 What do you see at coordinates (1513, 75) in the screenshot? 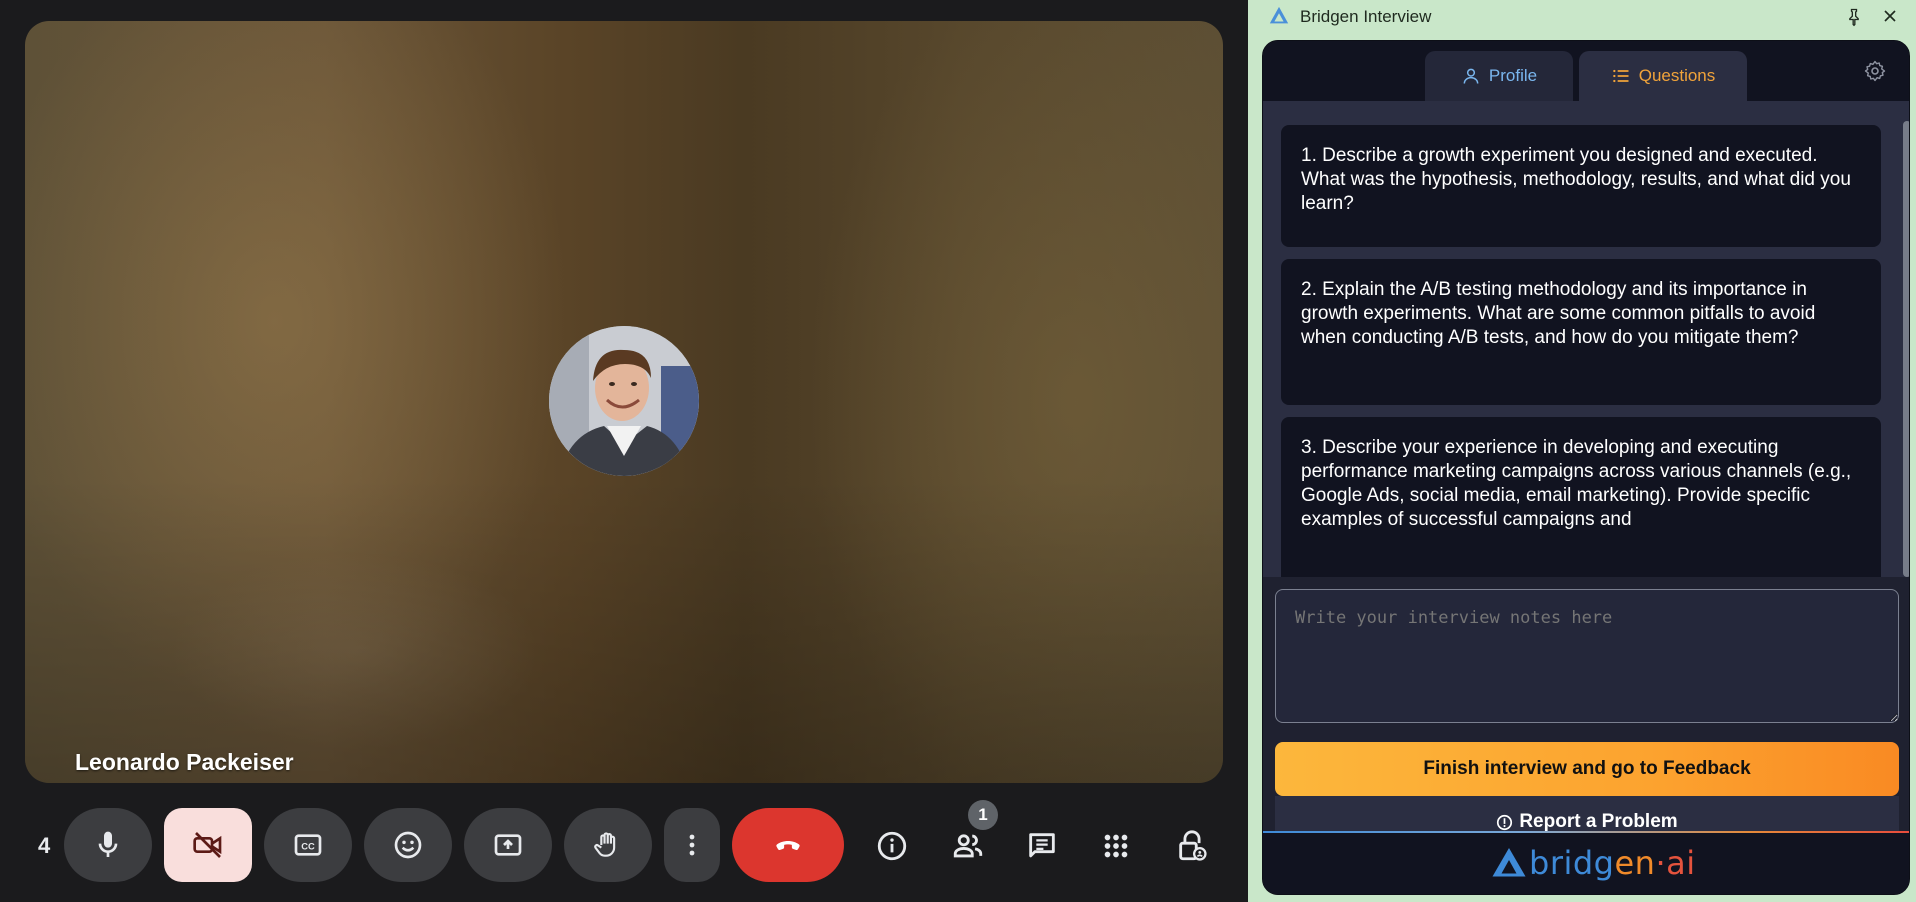
I see `tab-profile-label: Profile` at bounding box center [1513, 75].